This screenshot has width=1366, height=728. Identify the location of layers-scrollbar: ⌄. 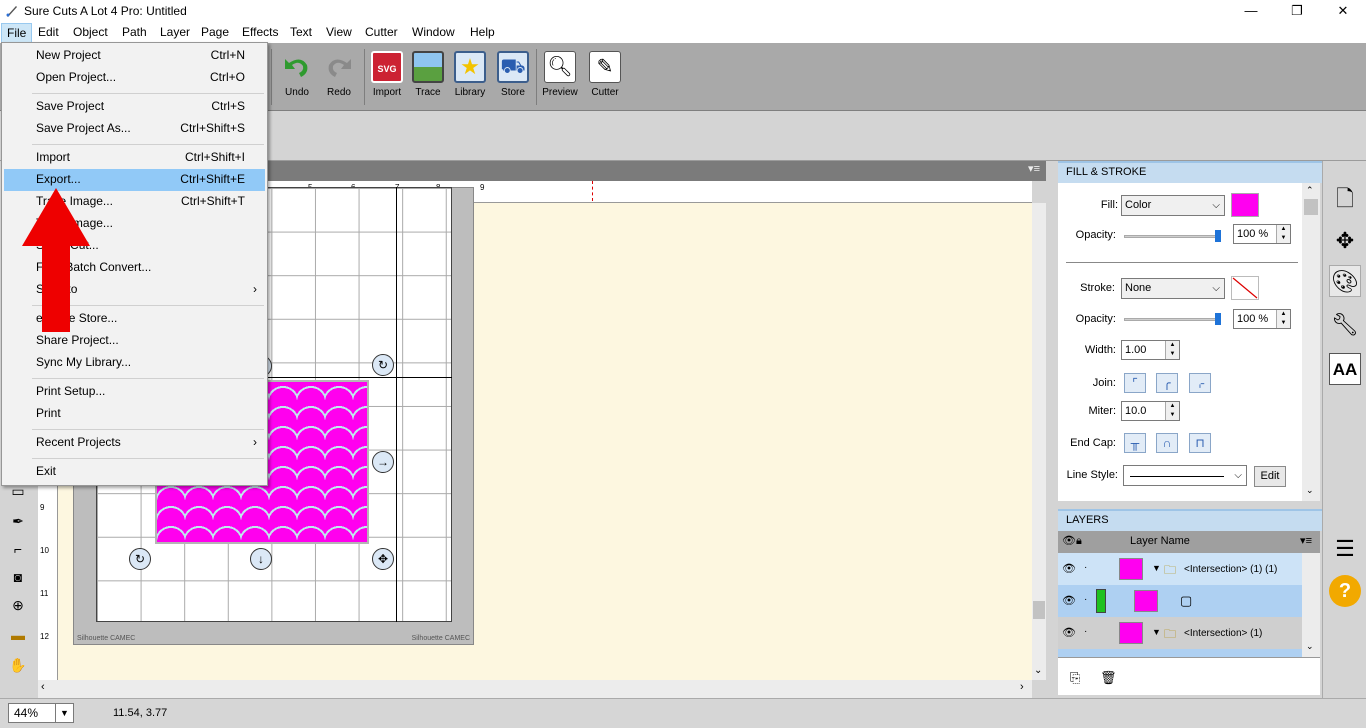
(1311, 605).